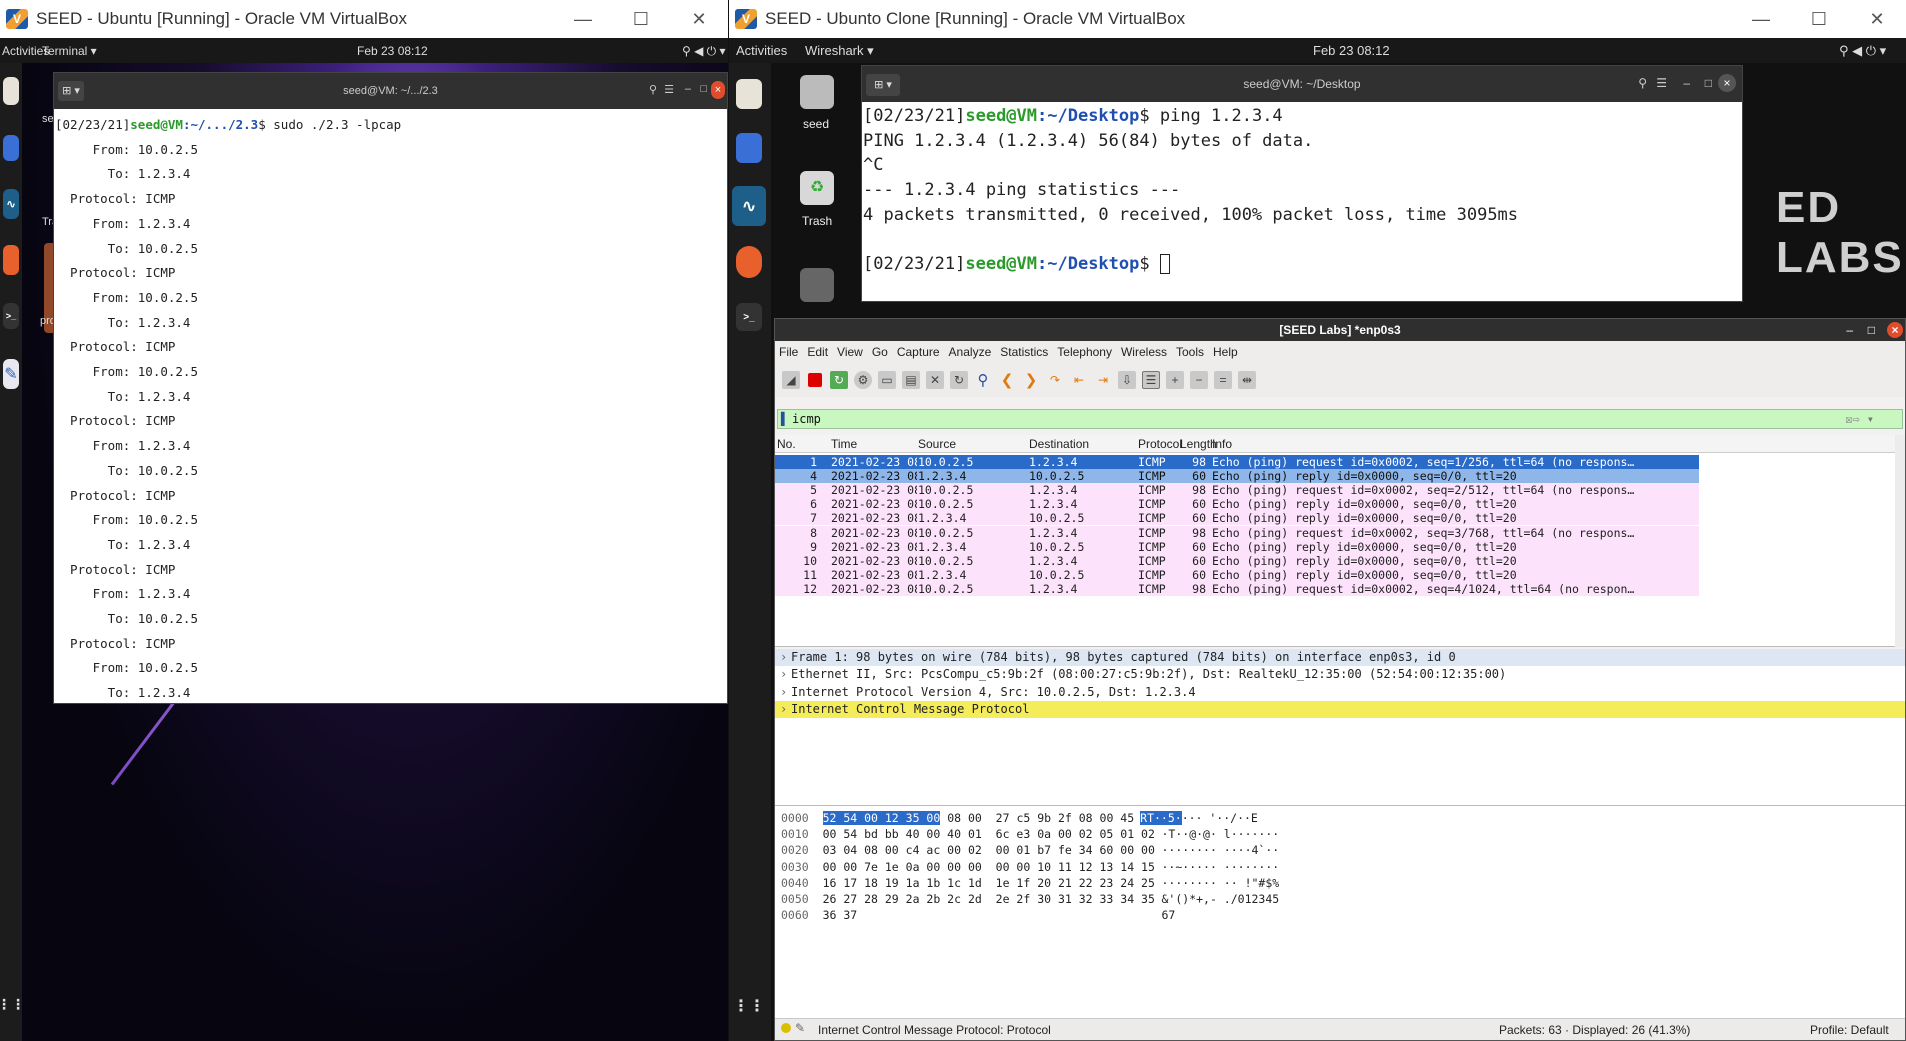 Image resolution: width=1906 pixels, height=1041 pixels. I want to click on menu-item-edit: Edit, so click(817, 352).